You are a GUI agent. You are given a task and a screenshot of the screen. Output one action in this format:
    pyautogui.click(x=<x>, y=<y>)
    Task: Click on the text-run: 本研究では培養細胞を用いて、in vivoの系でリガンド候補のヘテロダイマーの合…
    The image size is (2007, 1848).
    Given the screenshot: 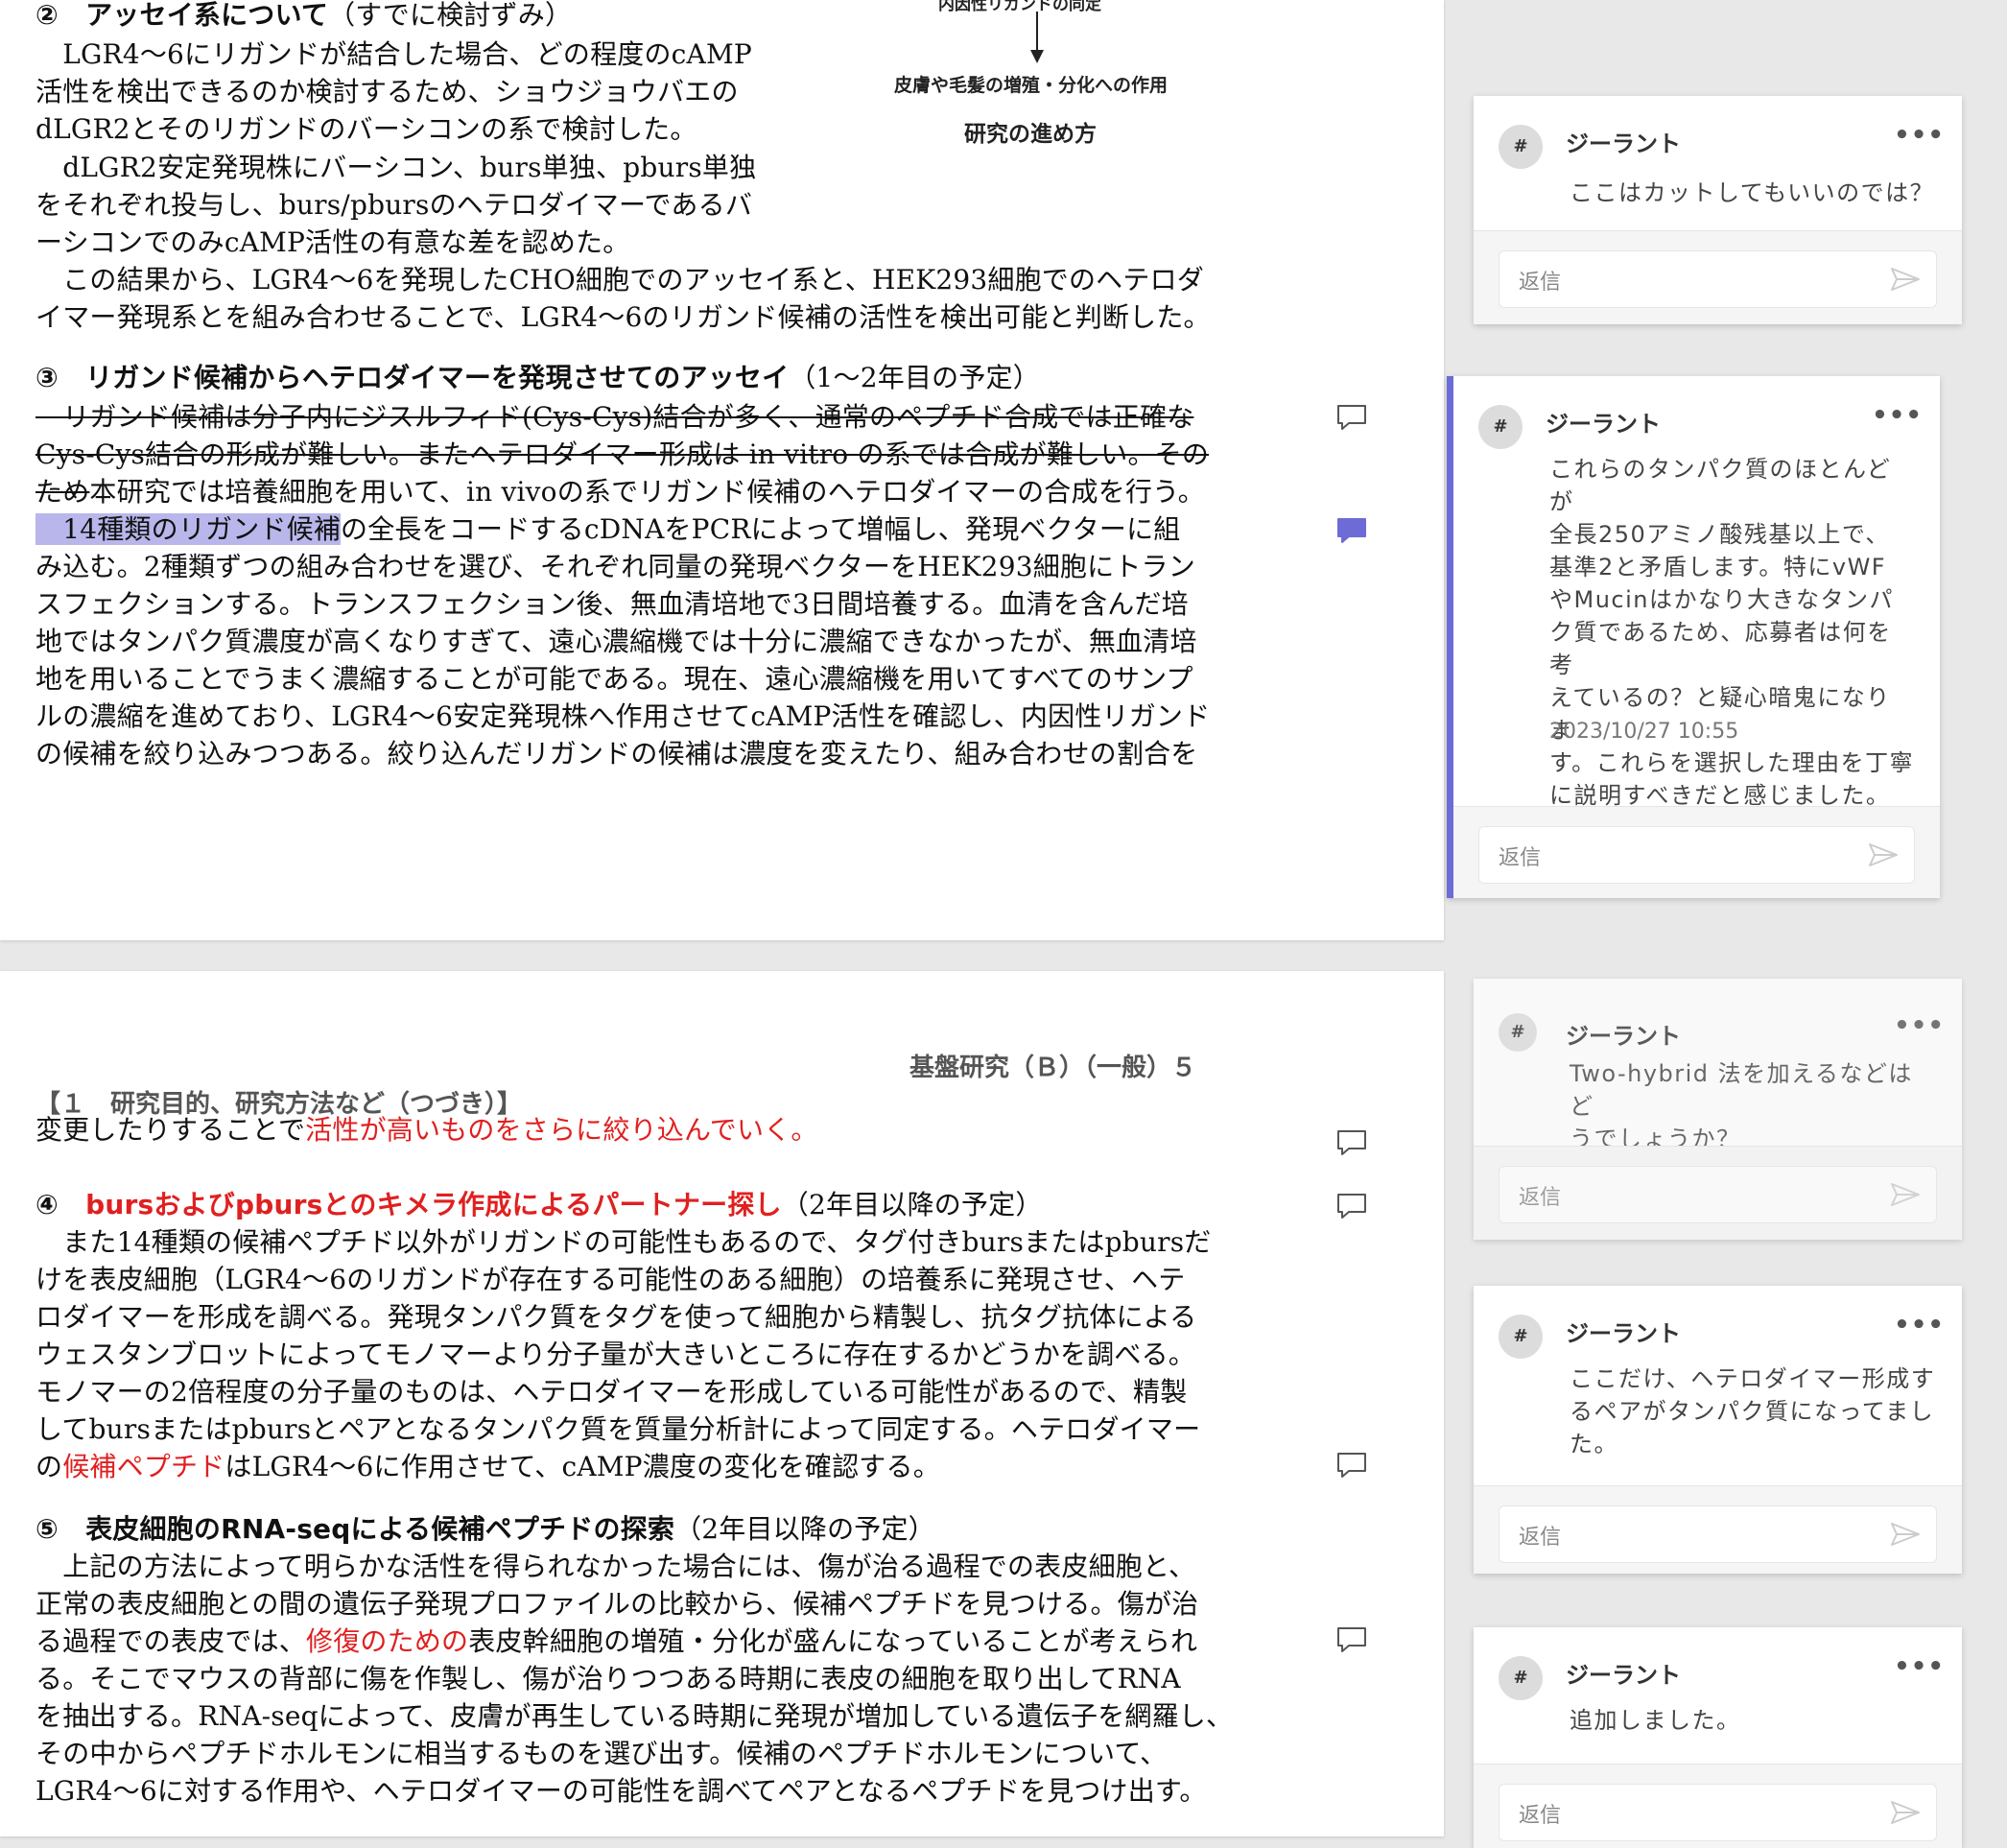 What is the action you would take?
    pyautogui.click(x=647, y=492)
    